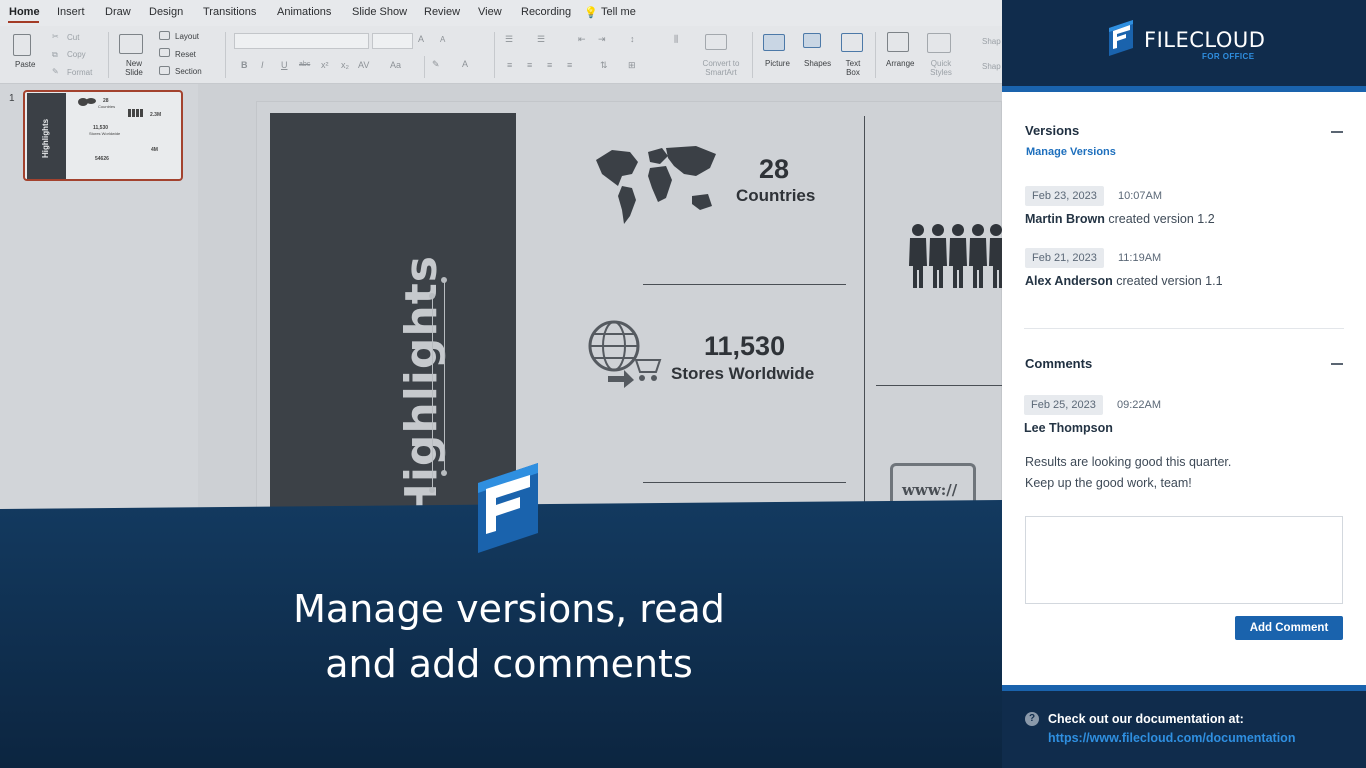 The image size is (1366, 768). Describe the element at coordinates (1289, 628) in the screenshot. I see `add-comment-button: Add Comment` at that location.